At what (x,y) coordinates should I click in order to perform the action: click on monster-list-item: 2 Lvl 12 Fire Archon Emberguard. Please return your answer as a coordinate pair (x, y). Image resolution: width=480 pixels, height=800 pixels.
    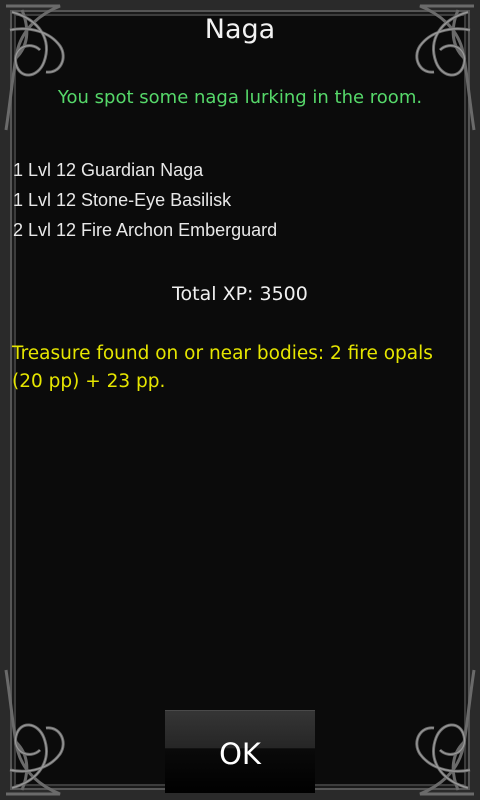
    Looking at the image, I should click on (145, 230).